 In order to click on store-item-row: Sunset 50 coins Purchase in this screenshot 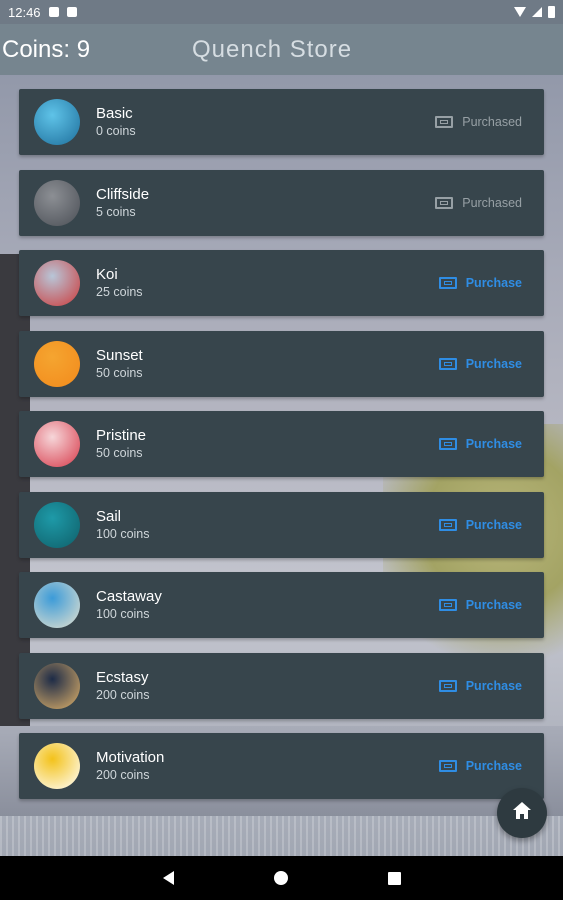, I will do `click(281, 363)`.